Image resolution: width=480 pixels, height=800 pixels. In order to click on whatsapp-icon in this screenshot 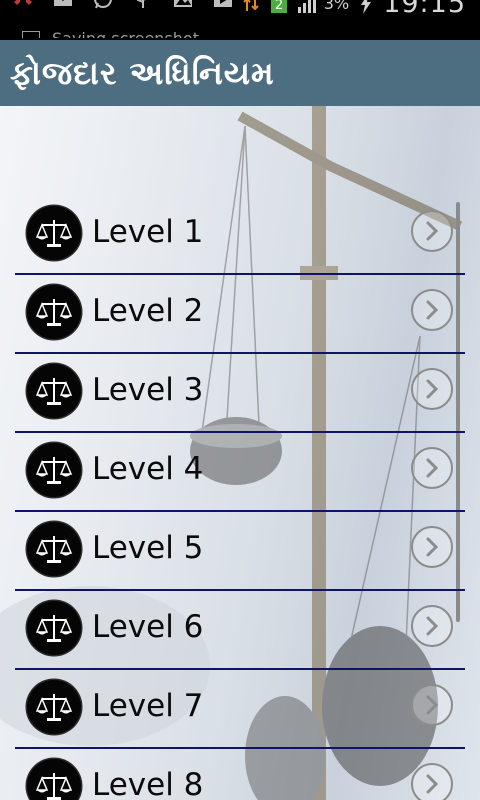, I will do `click(103, 5)`.